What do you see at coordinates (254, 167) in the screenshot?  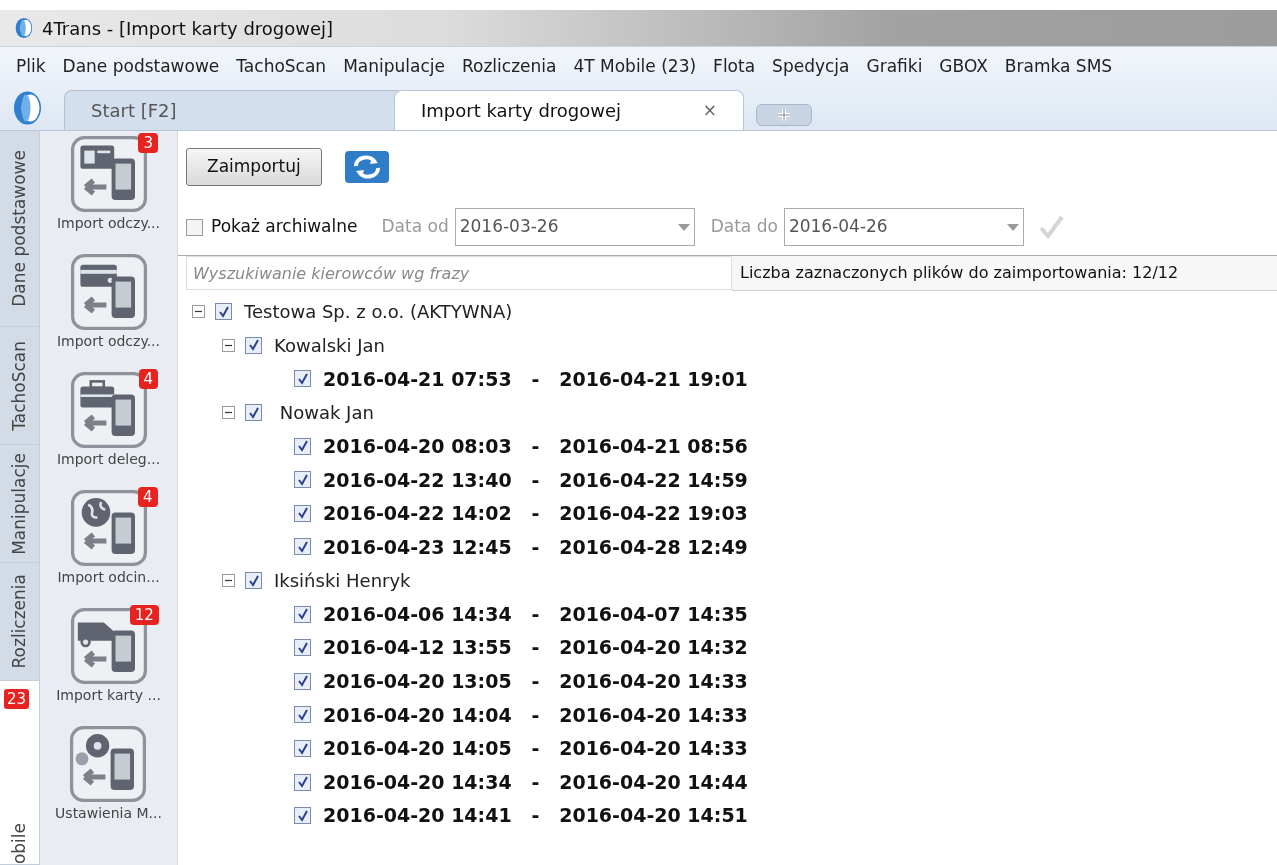 I see `import-button: Zaimportuj` at bounding box center [254, 167].